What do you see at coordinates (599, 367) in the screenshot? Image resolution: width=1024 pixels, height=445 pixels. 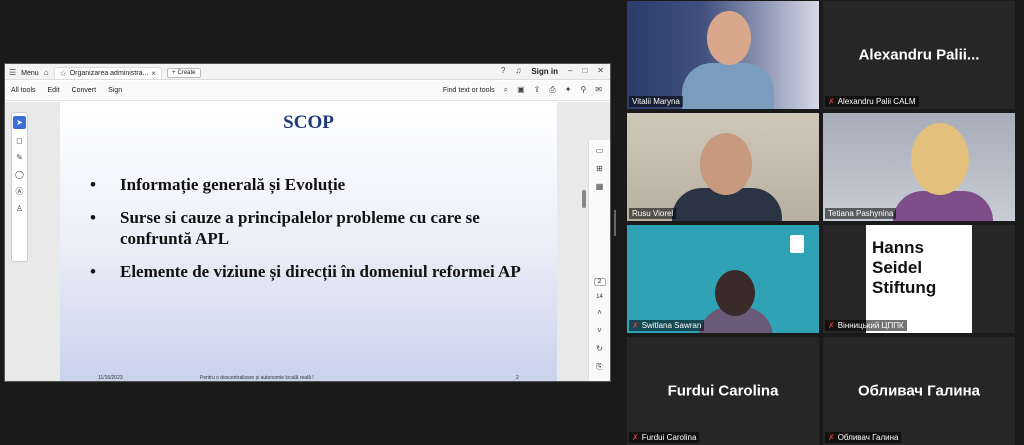 I see `fit-page-icon: ⎘` at bounding box center [599, 367].